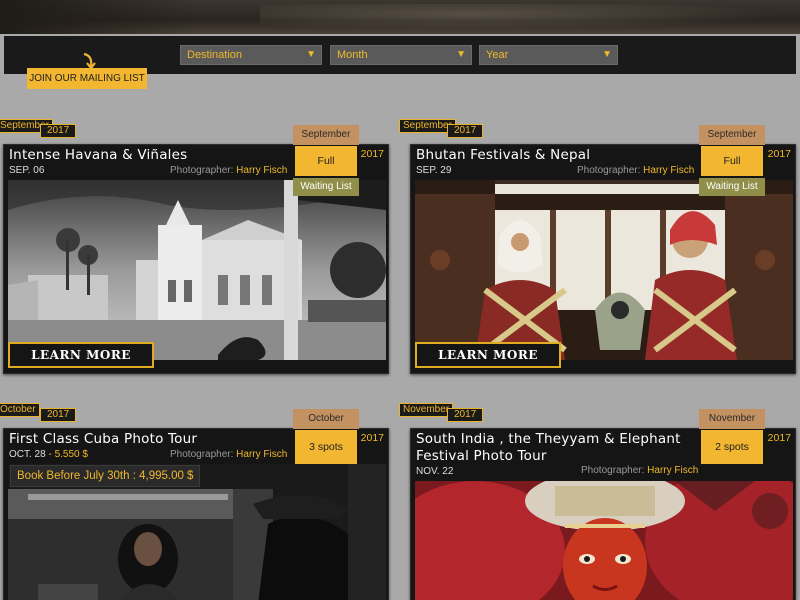  Describe the element at coordinates (400, 17) in the screenshot. I see `hero-banner-image` at that location.